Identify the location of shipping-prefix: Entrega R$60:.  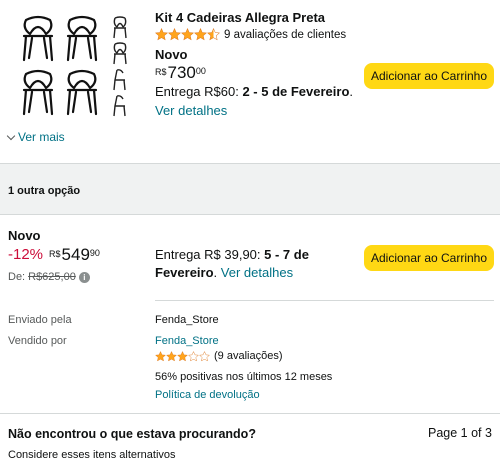
(199, 91).